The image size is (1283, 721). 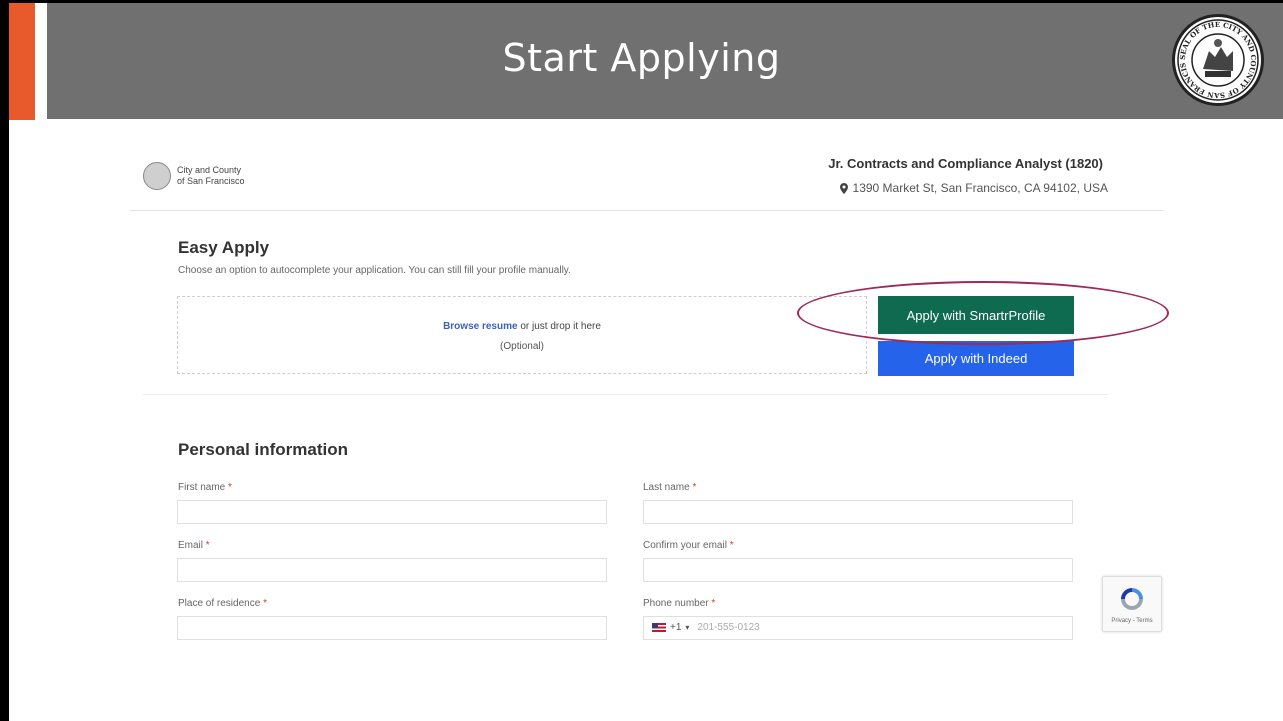 I want to click on residence-label: Place of residence *, so click(x=222, y=603).